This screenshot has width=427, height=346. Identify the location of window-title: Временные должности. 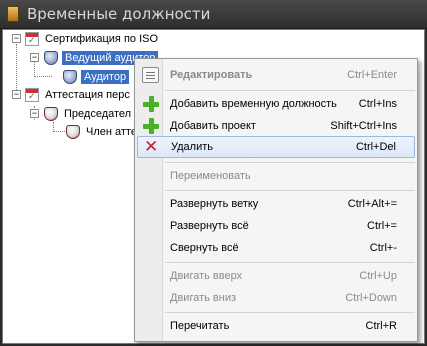
(119, 14).